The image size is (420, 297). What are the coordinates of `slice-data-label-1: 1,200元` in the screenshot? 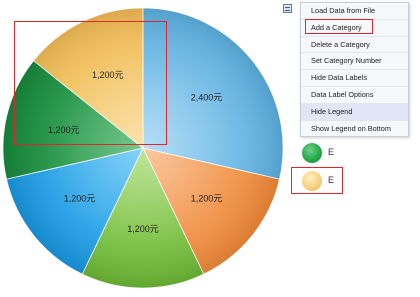 It's located at (207, 199).